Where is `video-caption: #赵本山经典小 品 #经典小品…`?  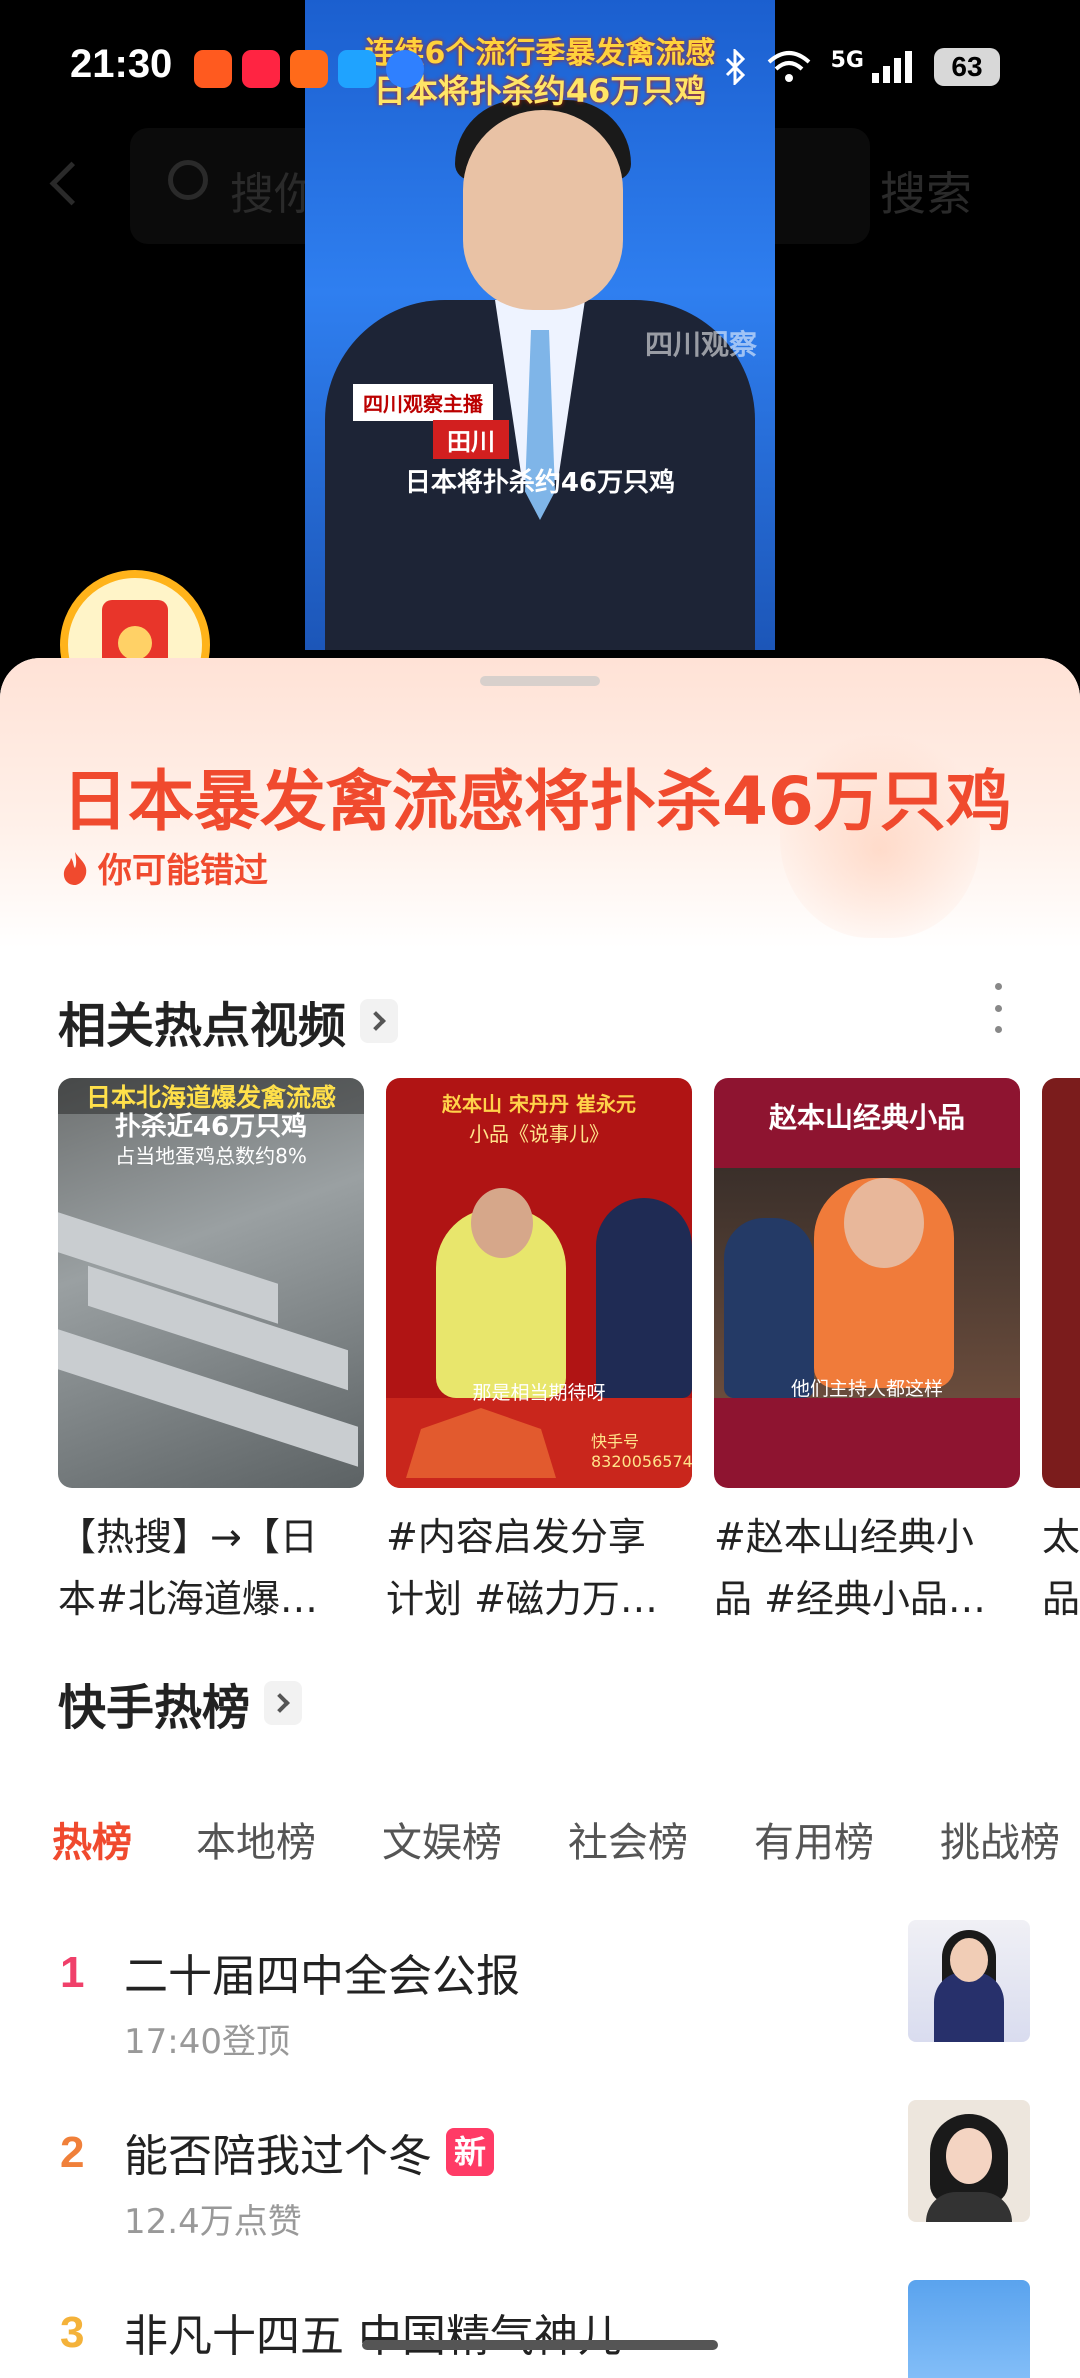 video-caption: #赵本山经典小 品 #经典小品… is located at coordinates (867, 1568).